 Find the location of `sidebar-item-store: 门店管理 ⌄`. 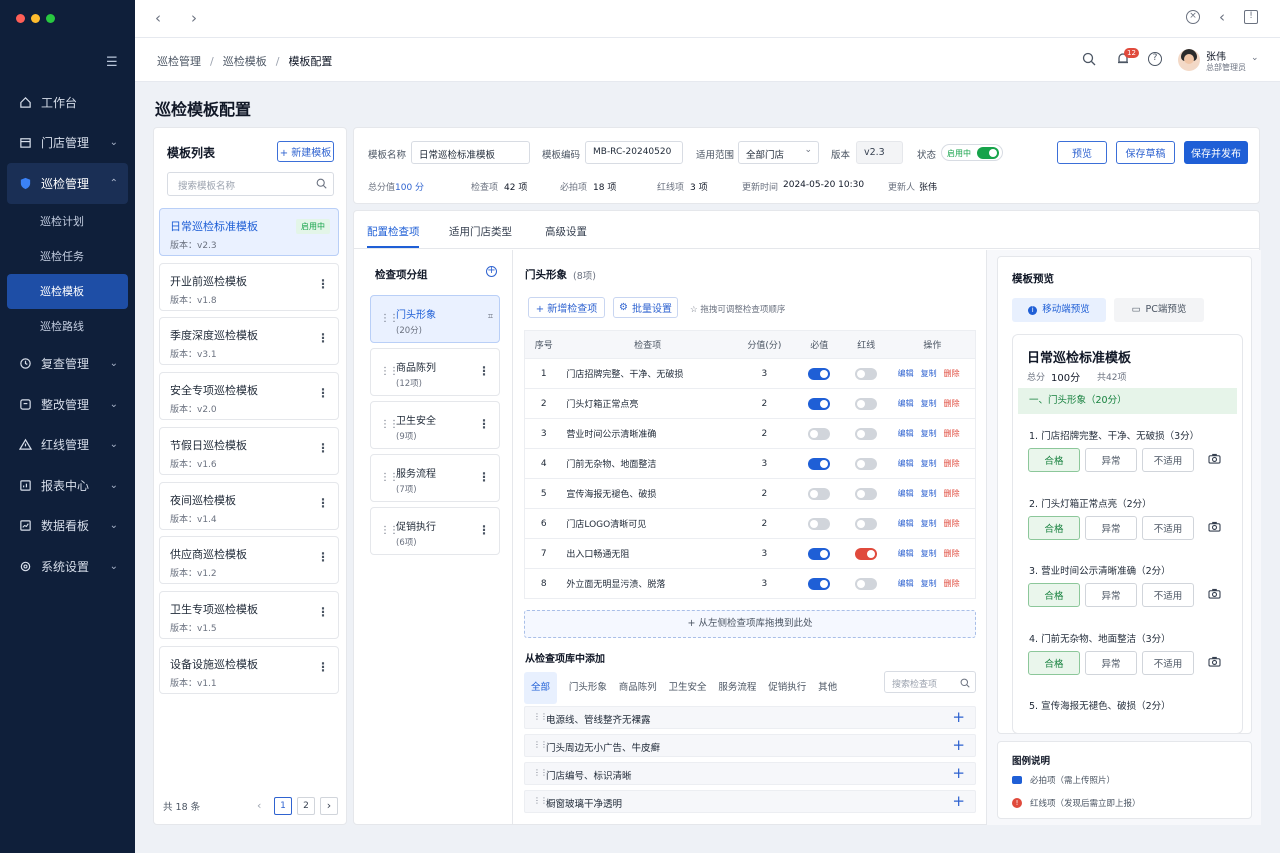

sidebar-item-store: 门店管理 ⌄ is located at coordinates (67, 143).